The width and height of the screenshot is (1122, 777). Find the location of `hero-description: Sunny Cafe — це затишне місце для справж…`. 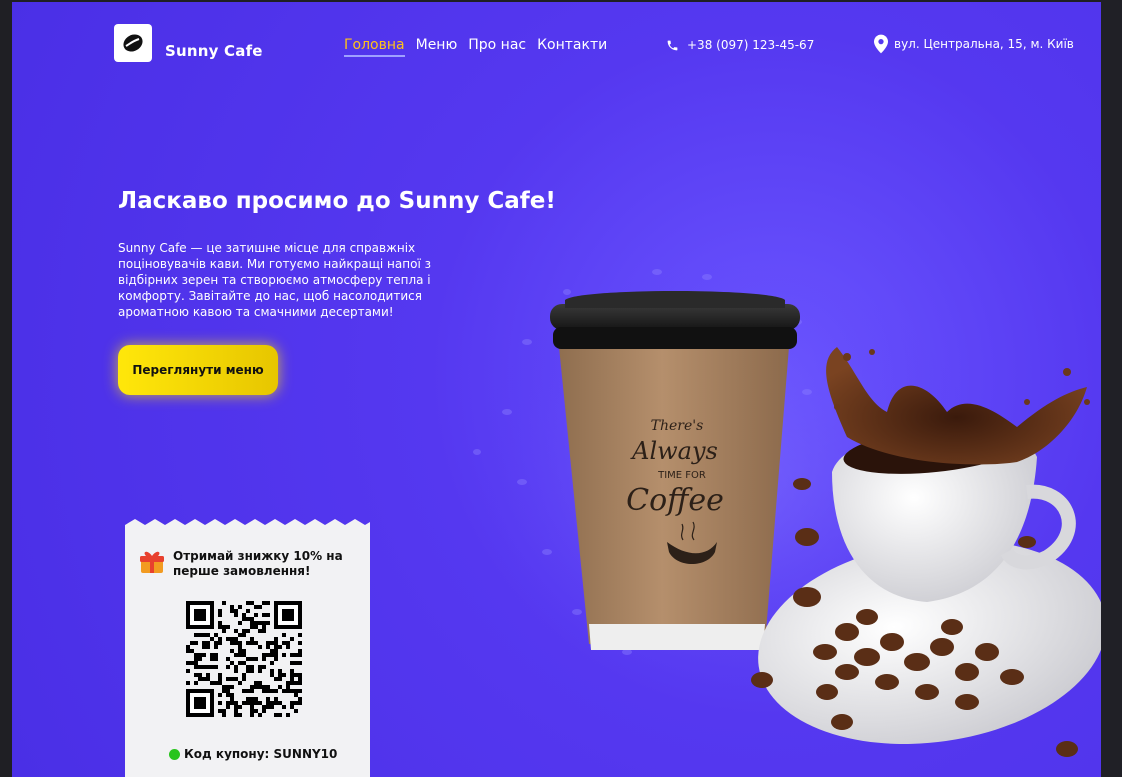

hero-description: Sunny Cafe — це затишне місце для справж… is located at coordinates (274, 280).